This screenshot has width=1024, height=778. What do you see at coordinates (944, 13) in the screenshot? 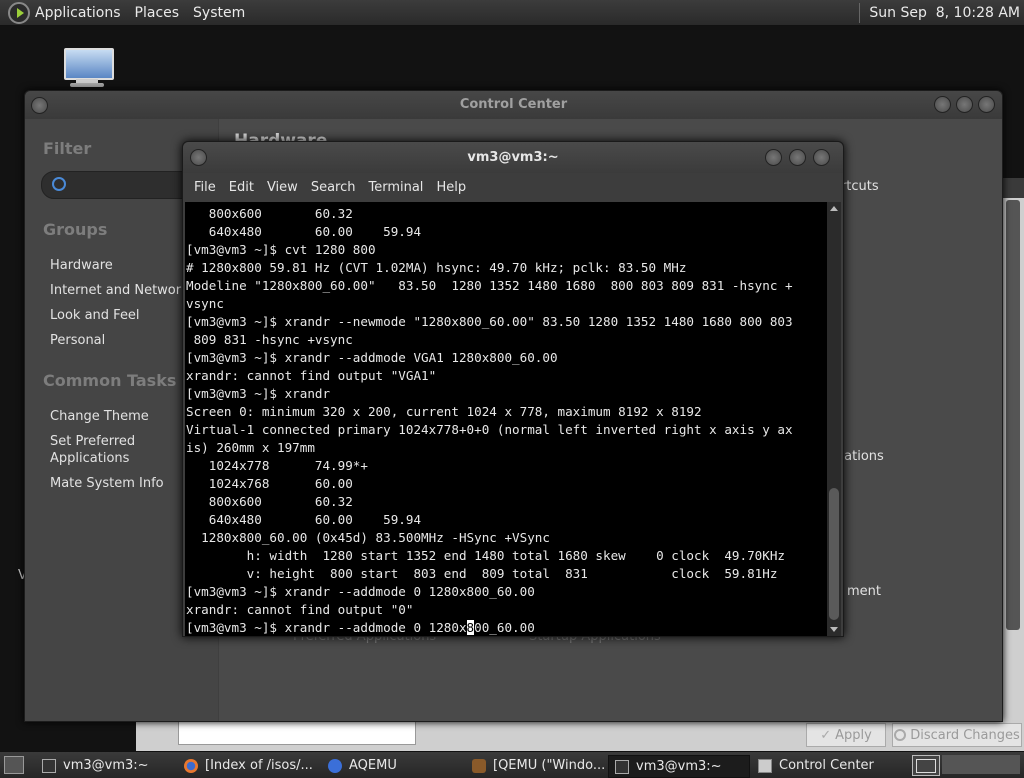
I see `clock-text: Sun Sep 8, 10:28 AM` at bounding box center [944, 13].